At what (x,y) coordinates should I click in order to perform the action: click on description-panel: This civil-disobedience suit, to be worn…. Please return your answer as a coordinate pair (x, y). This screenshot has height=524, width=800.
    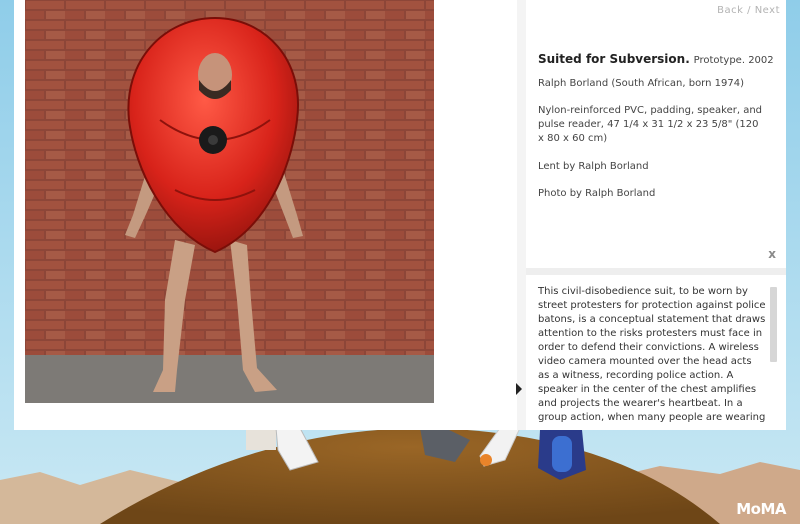
    Looking at the image, I should click on (656, 352).